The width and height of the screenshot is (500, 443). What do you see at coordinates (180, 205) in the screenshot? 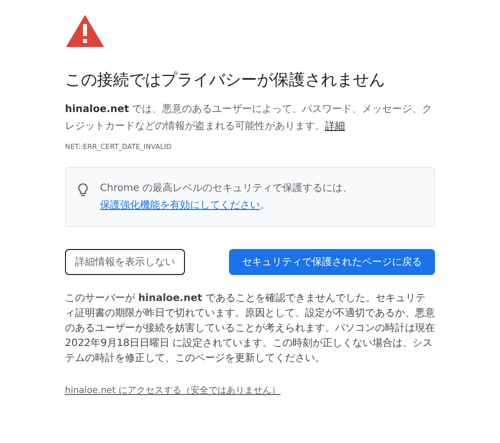
I see `enhanced-protection-link: 保護強化機能を有効にしてください` at bounding box center [180, 205].